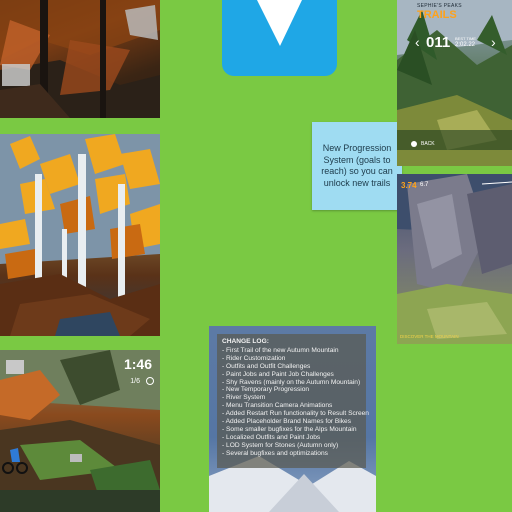 Image resolution: width=512 pixels, height=512 pixels. Describe the element at coordinates (254, 358) in the screenshot. I see `changelog-line: - Rider Customization` at that location.